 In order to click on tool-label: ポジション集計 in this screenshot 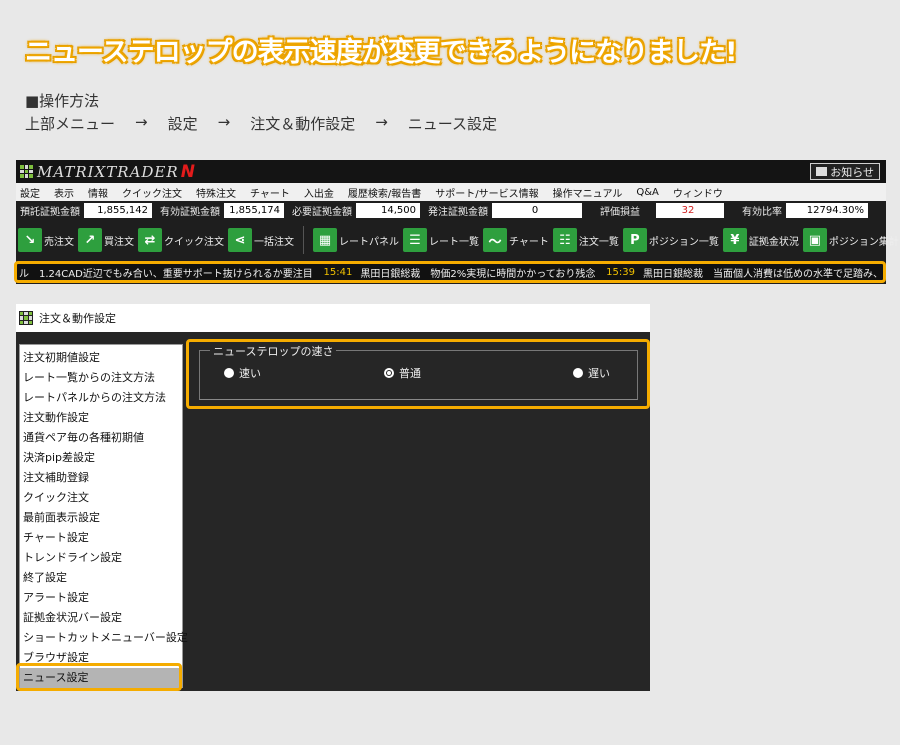, I will do `click(863, 242)`.